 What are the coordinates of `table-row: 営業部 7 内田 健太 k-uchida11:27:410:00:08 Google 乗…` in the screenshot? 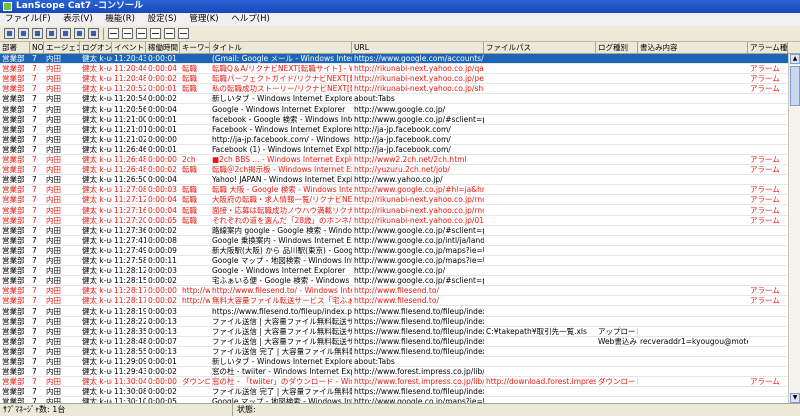 It's located at (394, 241).